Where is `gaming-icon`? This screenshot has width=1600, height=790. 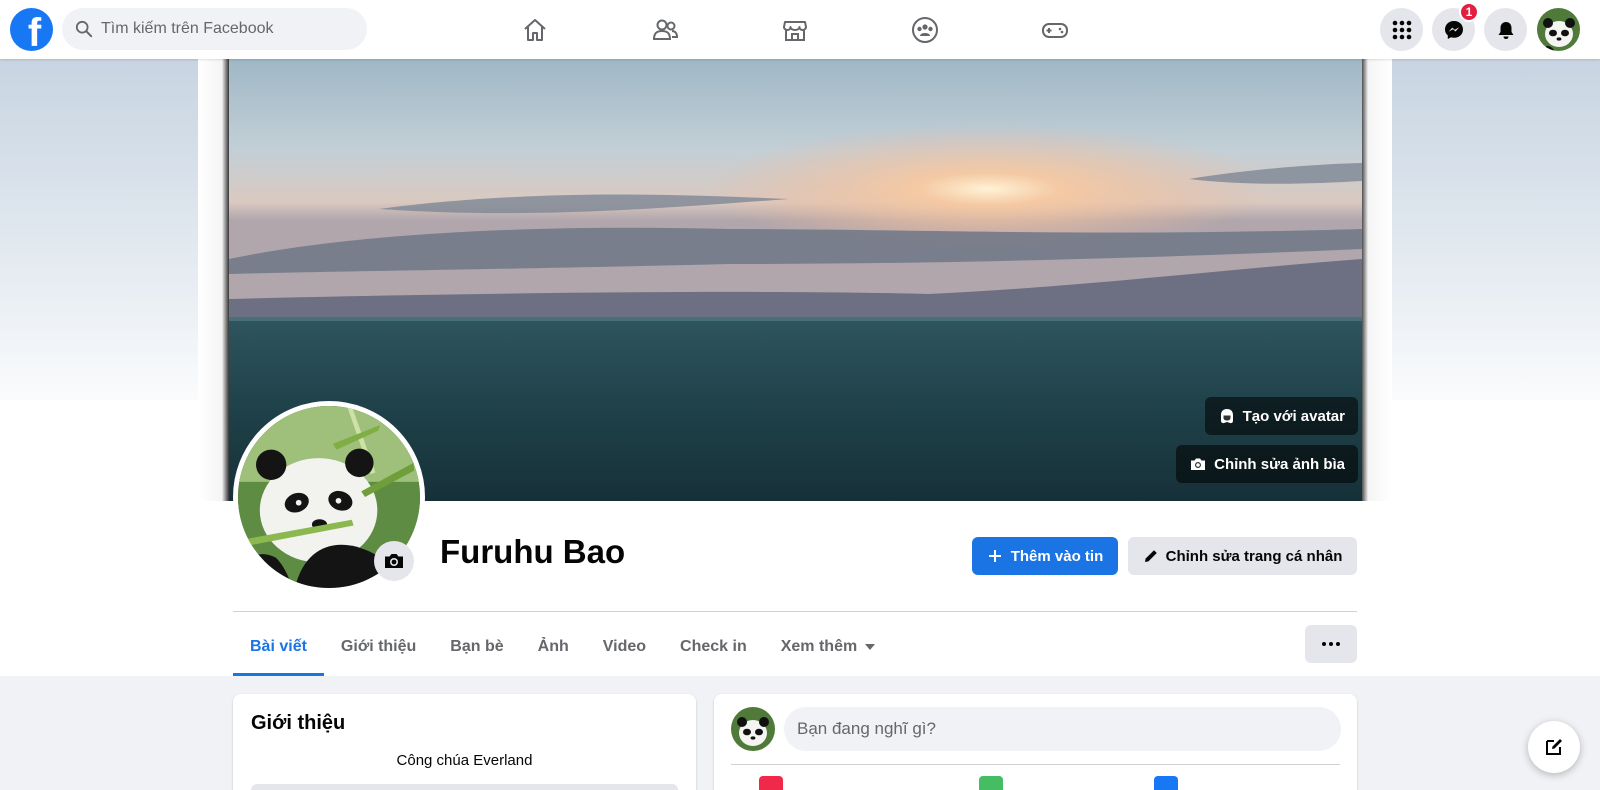
gaming-icon is located at coordinates (1055, 30).